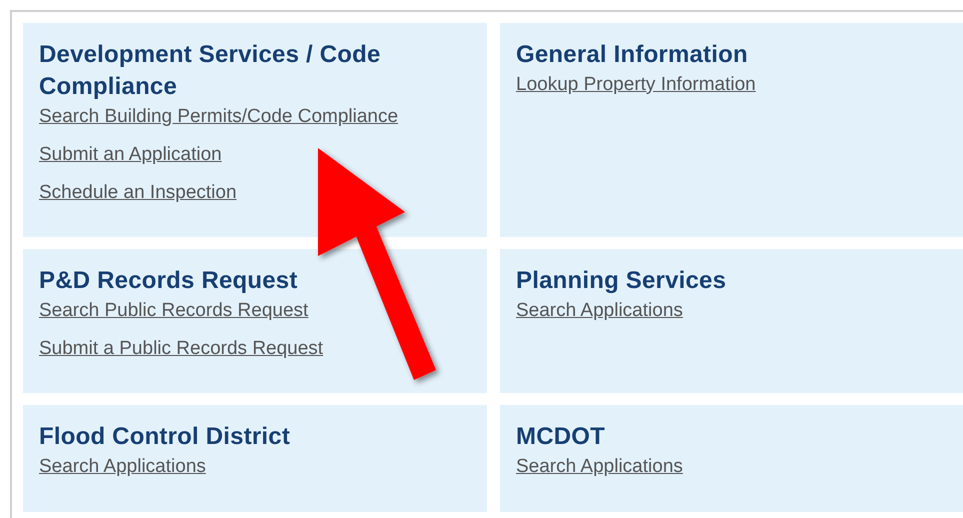 Image resolution: width=963 pixels, height=518 pixels. What do you see at coordinates (636, 85) in the screenshot?
I see `link: Lookup Property Information` at bounding box center [636, 85].